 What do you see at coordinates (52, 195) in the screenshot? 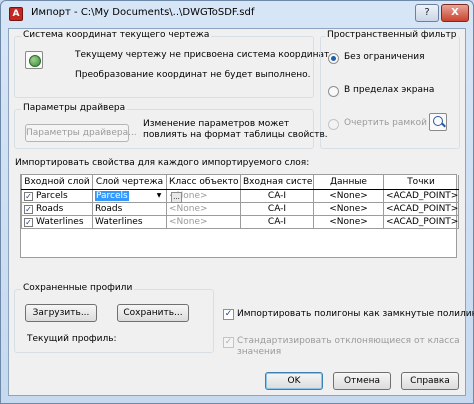
I see `input-layer-name: Parcels` at bounding box center [52, 195].